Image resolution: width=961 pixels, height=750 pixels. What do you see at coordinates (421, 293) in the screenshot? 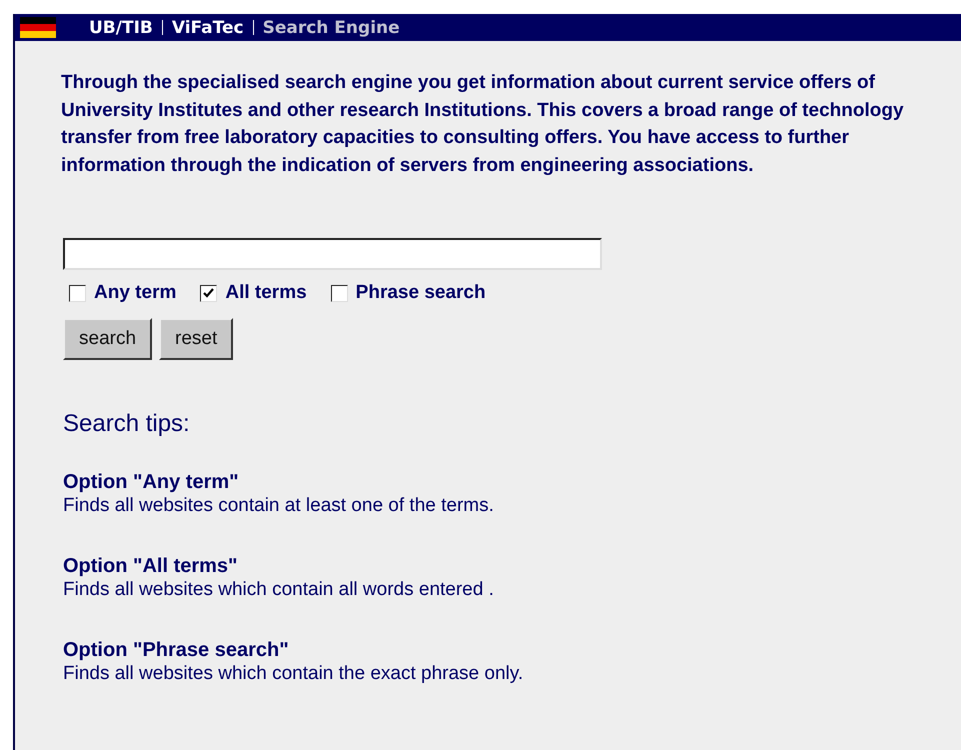
I see `checkbox-label: Phrase search` at bounding box center [421, 293].